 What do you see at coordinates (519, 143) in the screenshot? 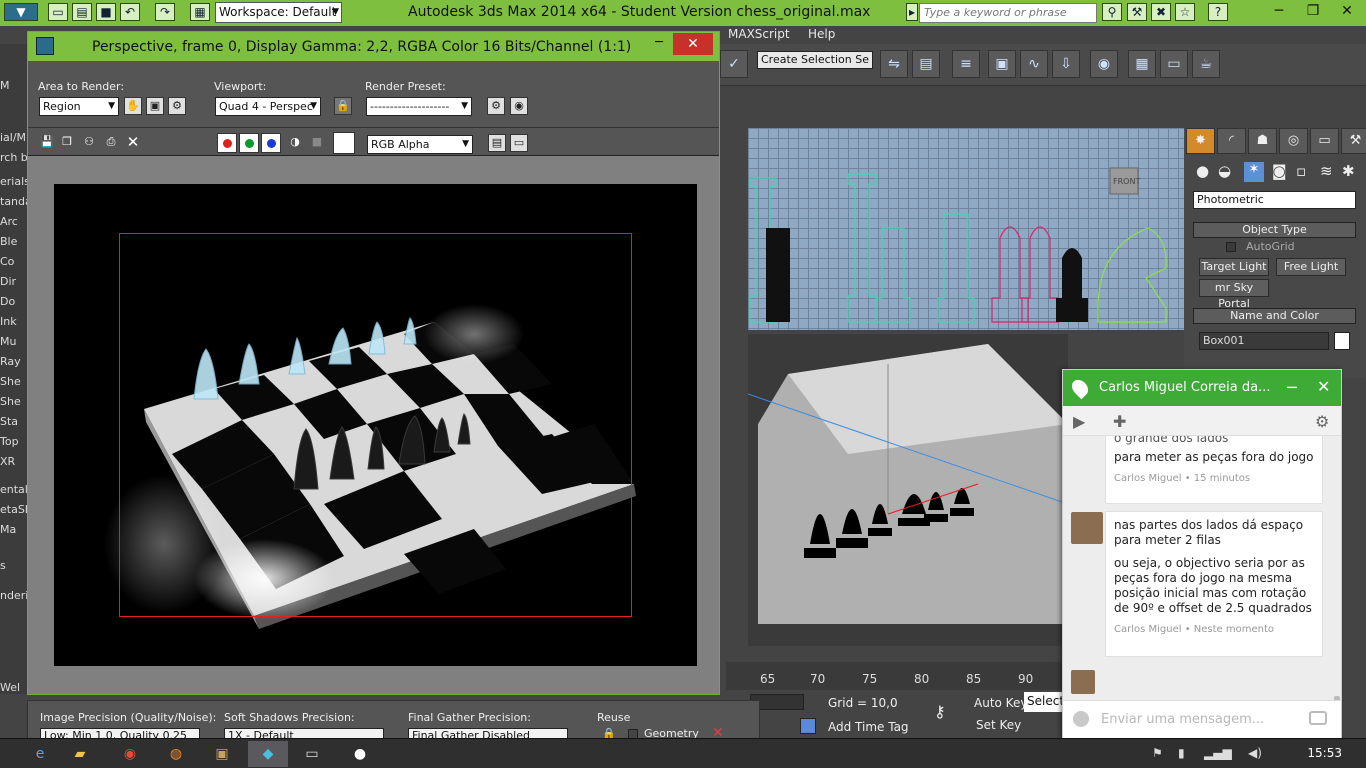
I see `toggle-ui-icon: ▭` at bounding box center [519, 143].